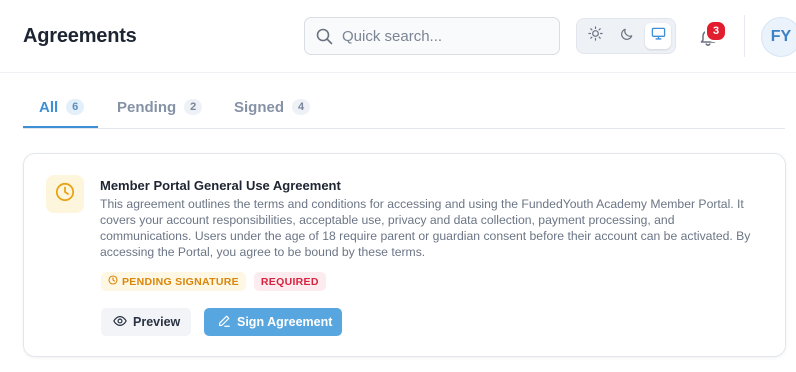 Image resolution: width=796 pixels, height=372 pixels. Describe the element at coordinates (447, 36) in the screenshot. I see `search-input` at that location.